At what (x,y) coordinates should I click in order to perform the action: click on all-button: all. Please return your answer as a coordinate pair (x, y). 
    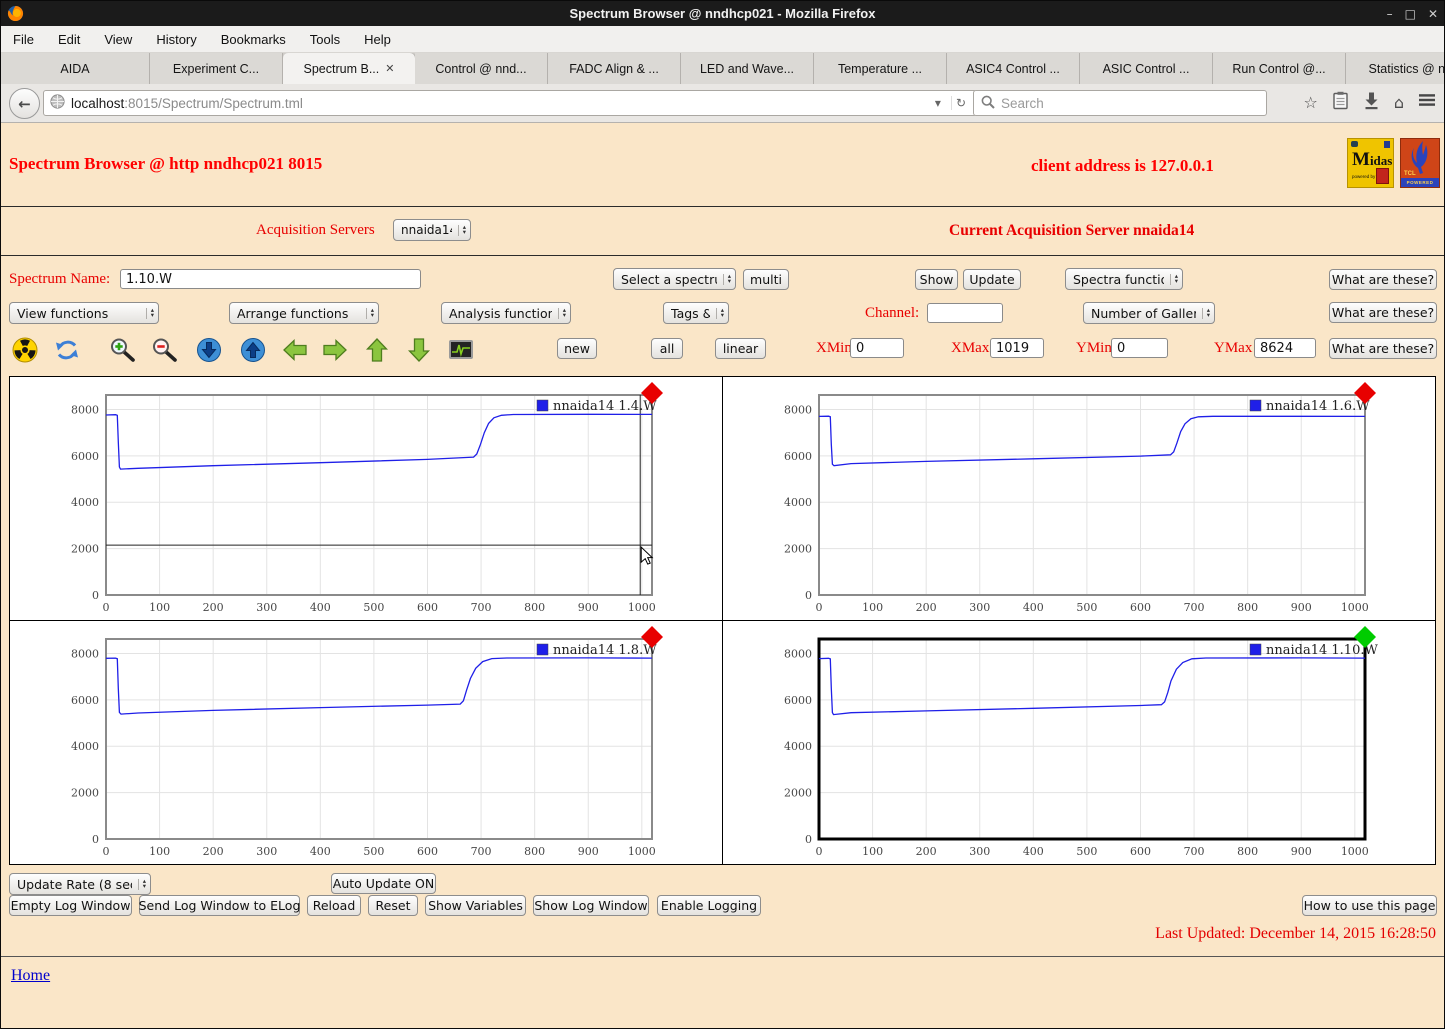
    Looking at the image, I should click on (667, 348).